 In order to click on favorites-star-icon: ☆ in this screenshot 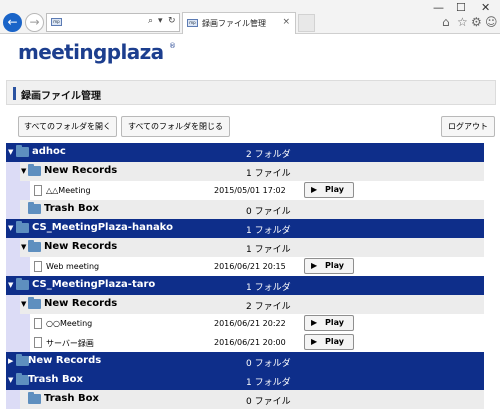, I will do `click(462, 22)`.